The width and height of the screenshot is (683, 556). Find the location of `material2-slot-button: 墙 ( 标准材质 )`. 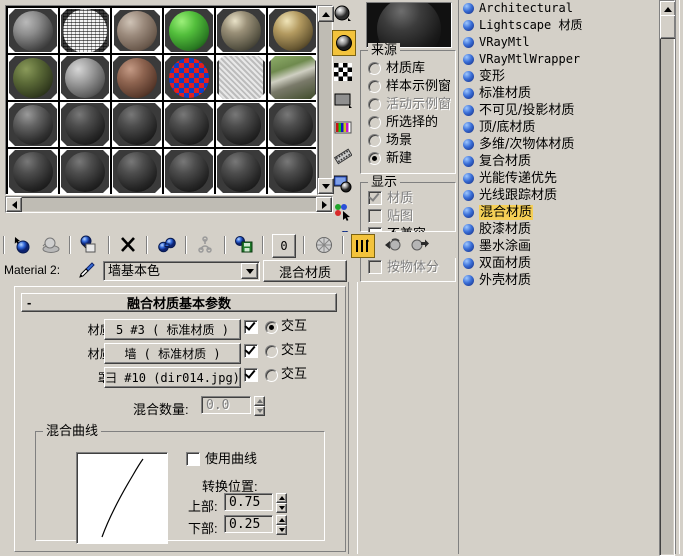

material2-slot-button: 墙 ( 标准材质 ) is located at coordinates (172, 353).